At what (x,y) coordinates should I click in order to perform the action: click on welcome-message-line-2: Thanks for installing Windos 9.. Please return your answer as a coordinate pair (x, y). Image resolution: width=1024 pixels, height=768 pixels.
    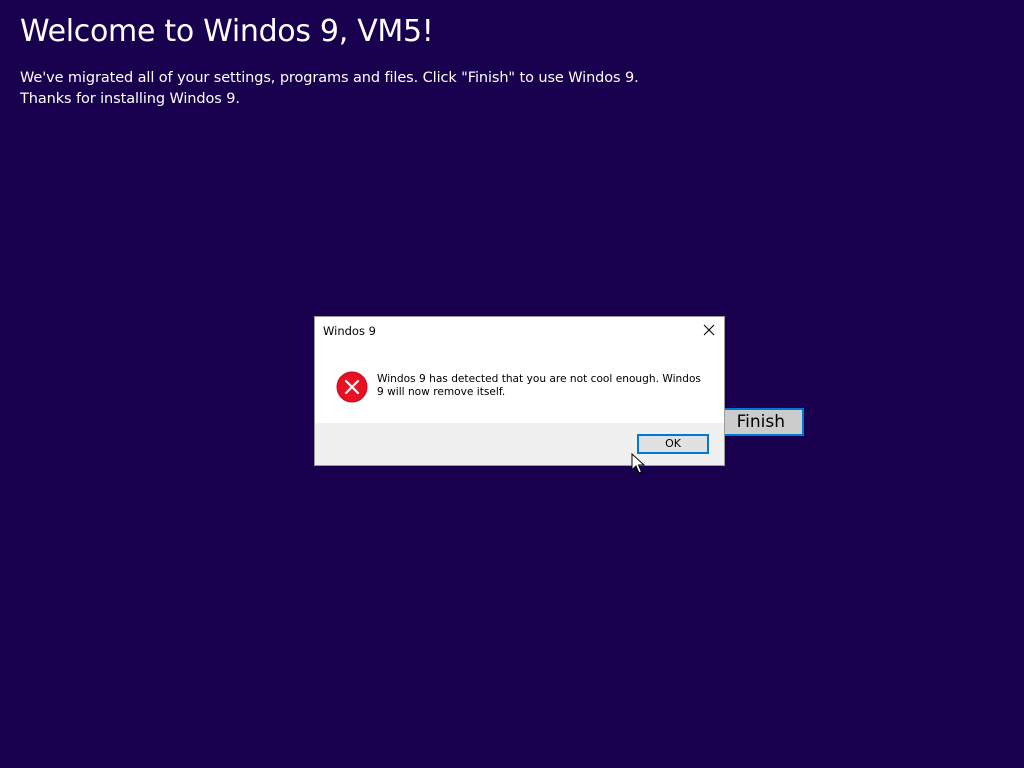
    Looking at the image, I should click on (130, 99).